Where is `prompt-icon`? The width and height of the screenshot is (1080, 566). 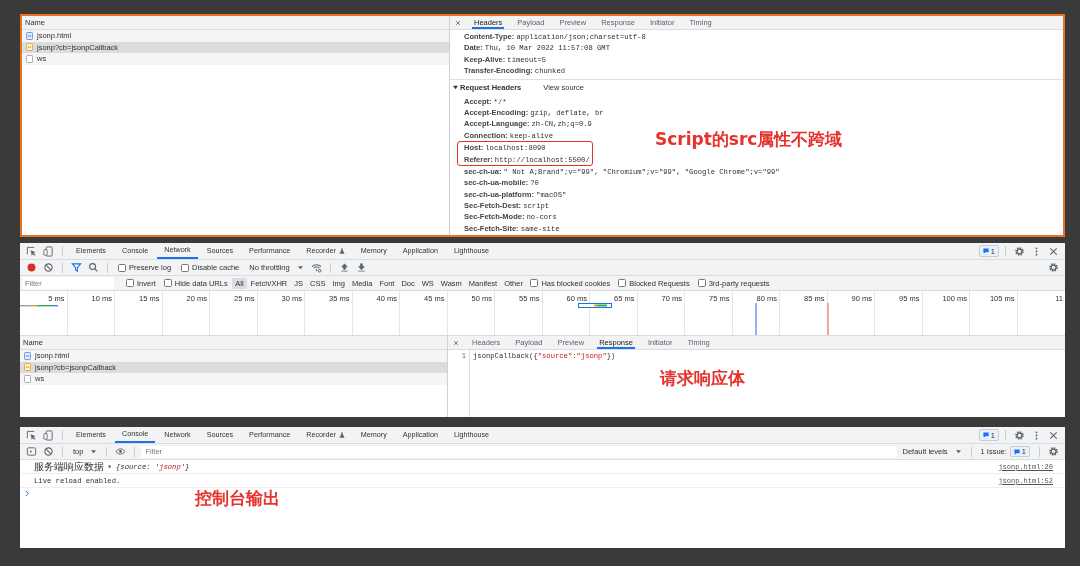 prompt-icon is located at coordinates (27, 493).